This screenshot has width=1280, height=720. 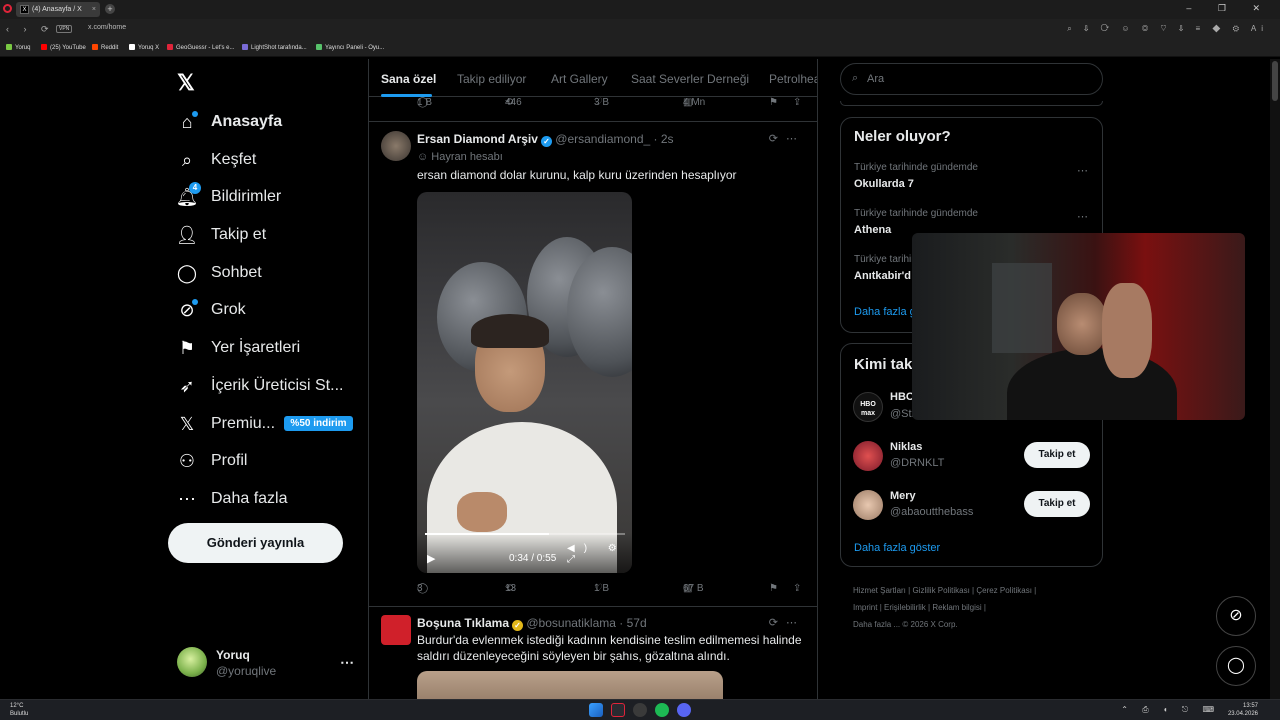 I want to click on scrollbar, so click(x=1275, y=379).